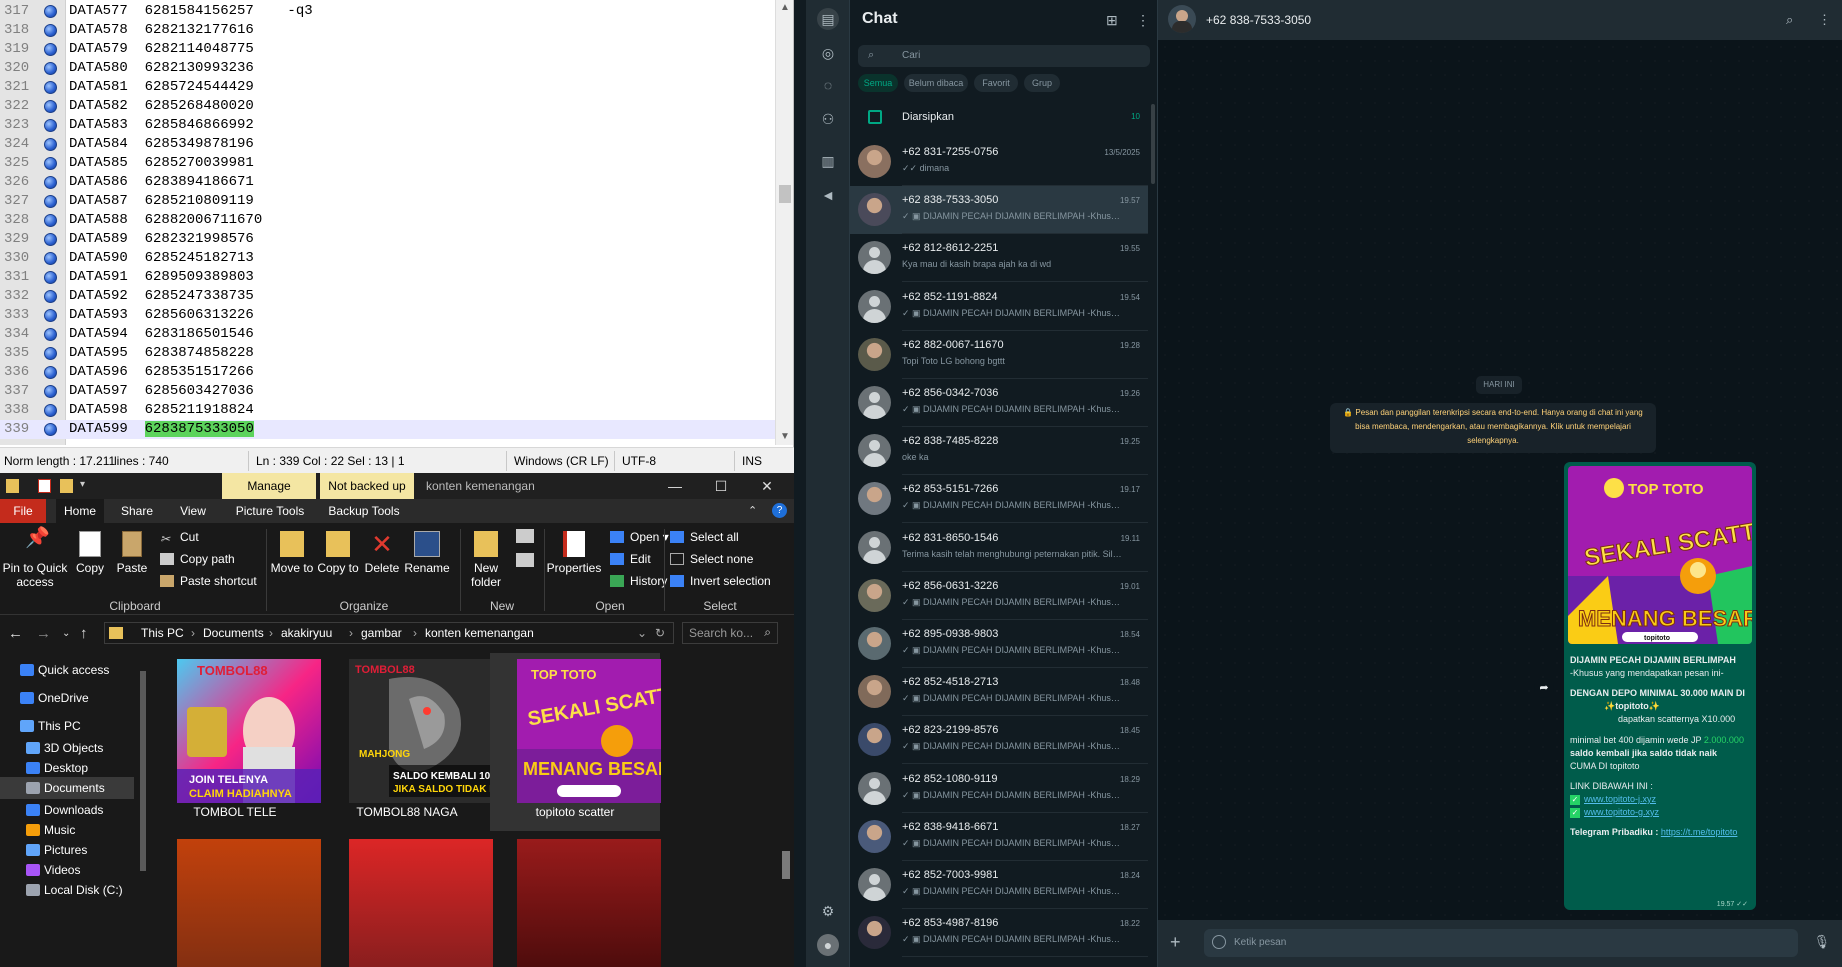 This screenshot has width=1842, height=967. I want to click on search-icon: ⌕, so click(1789, 20).